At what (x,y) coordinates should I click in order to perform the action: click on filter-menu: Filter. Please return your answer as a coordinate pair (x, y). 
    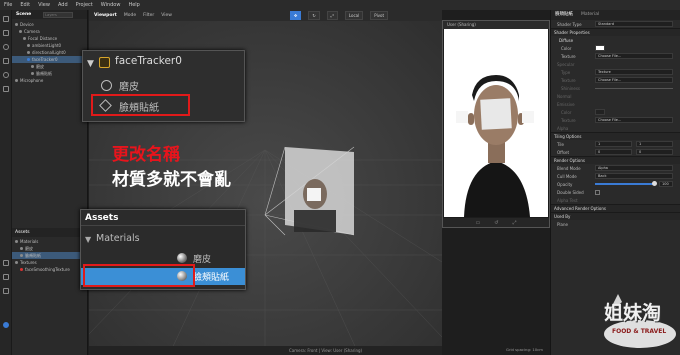
    Looking at the image, I should click on (148, 15).